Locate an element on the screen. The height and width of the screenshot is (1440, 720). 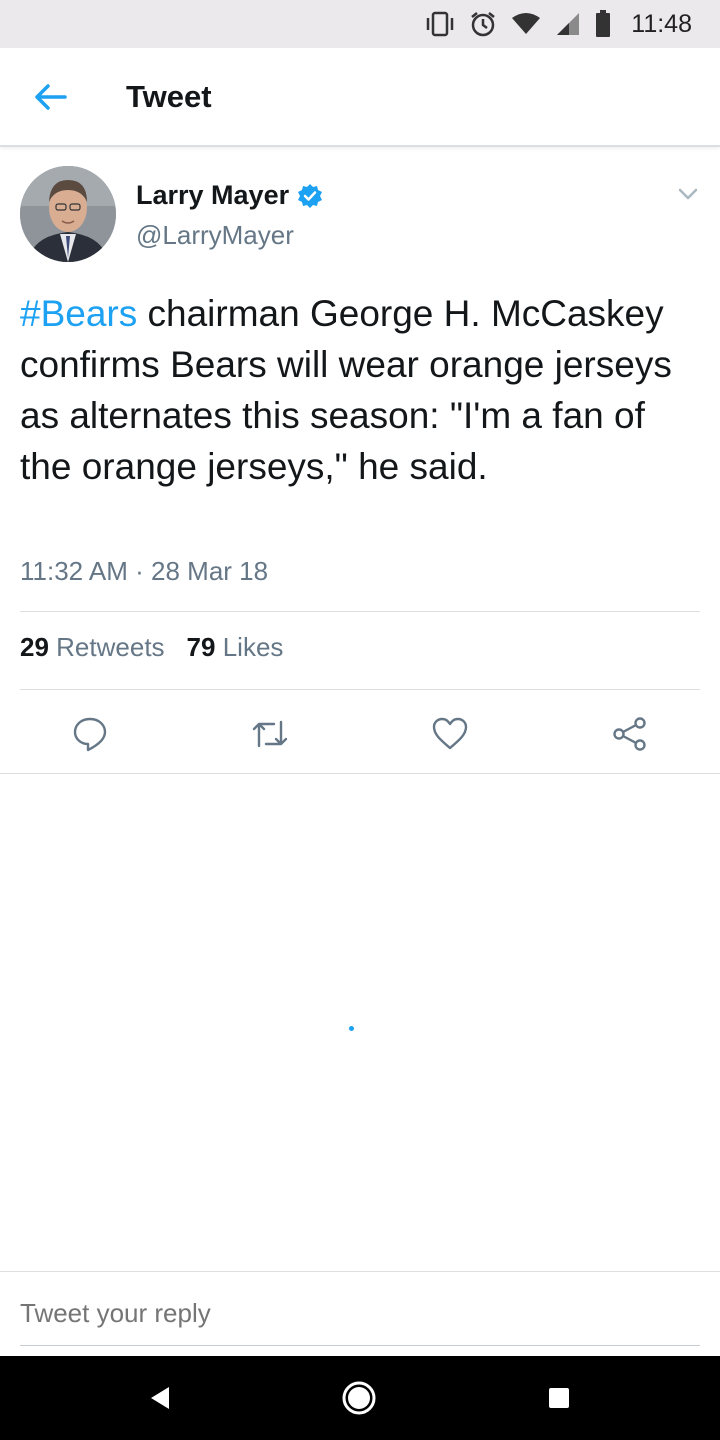
retweets-stat: 29 Retweets is located at coordinates (92, 647).